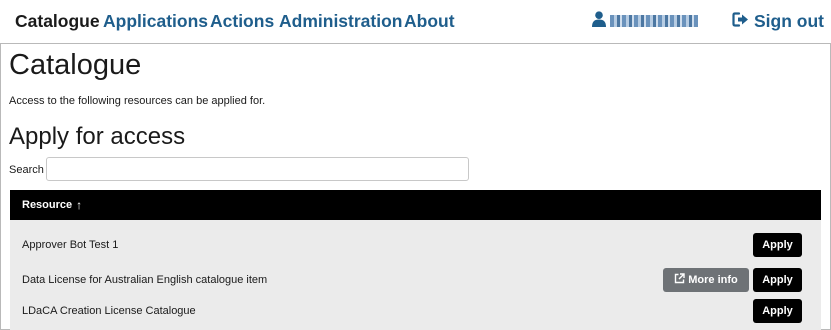 The width and height of the screenshot is (831, 330). Describe the element at coordinates (340, 21) in the screenshot. I see `nav-administration: Administration` at that location.